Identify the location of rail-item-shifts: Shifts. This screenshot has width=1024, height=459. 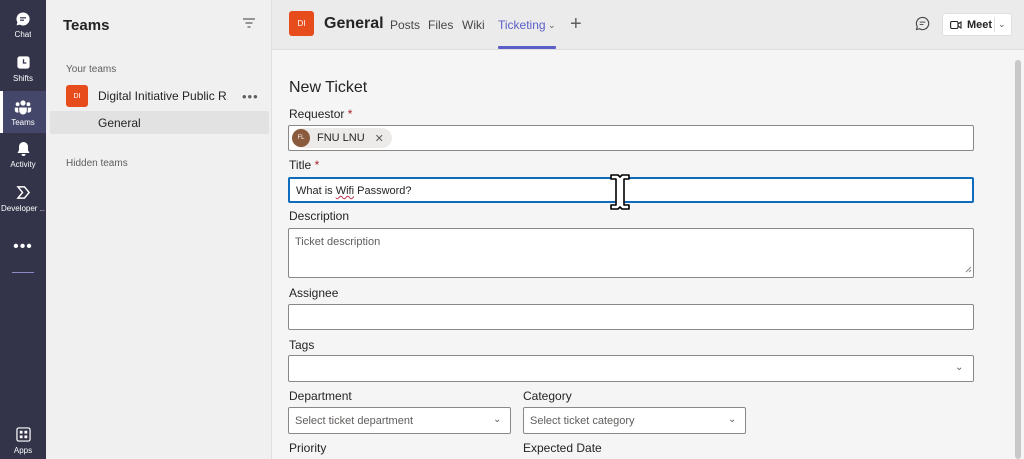
(23, 68).